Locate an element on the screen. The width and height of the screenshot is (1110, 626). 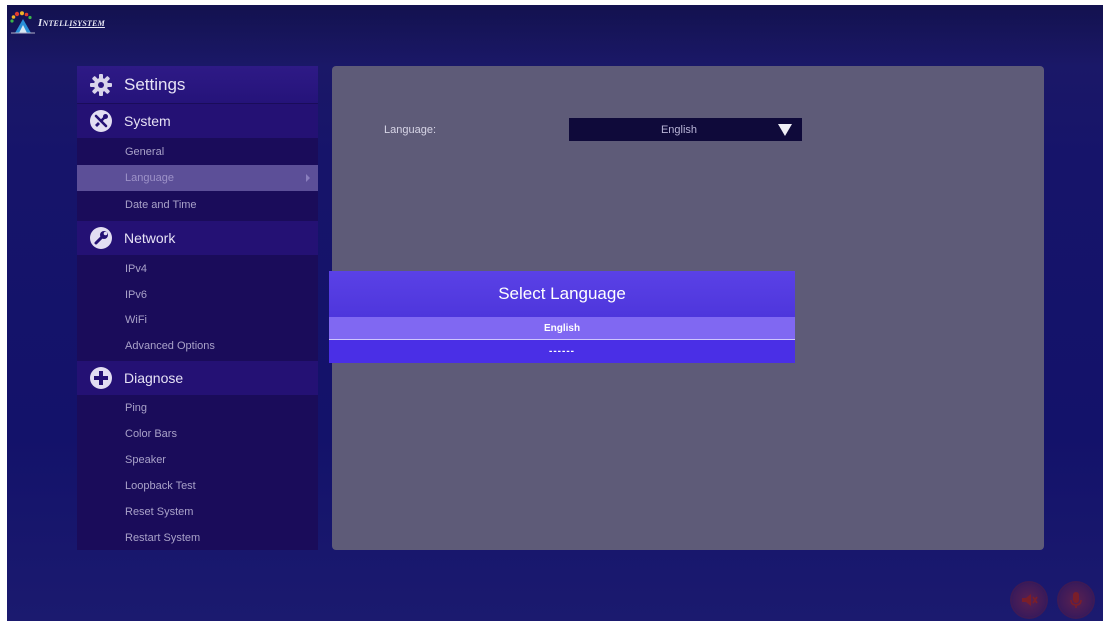
sidebar-item-ipv6: IPv6 is located at coordinates (197, 295).